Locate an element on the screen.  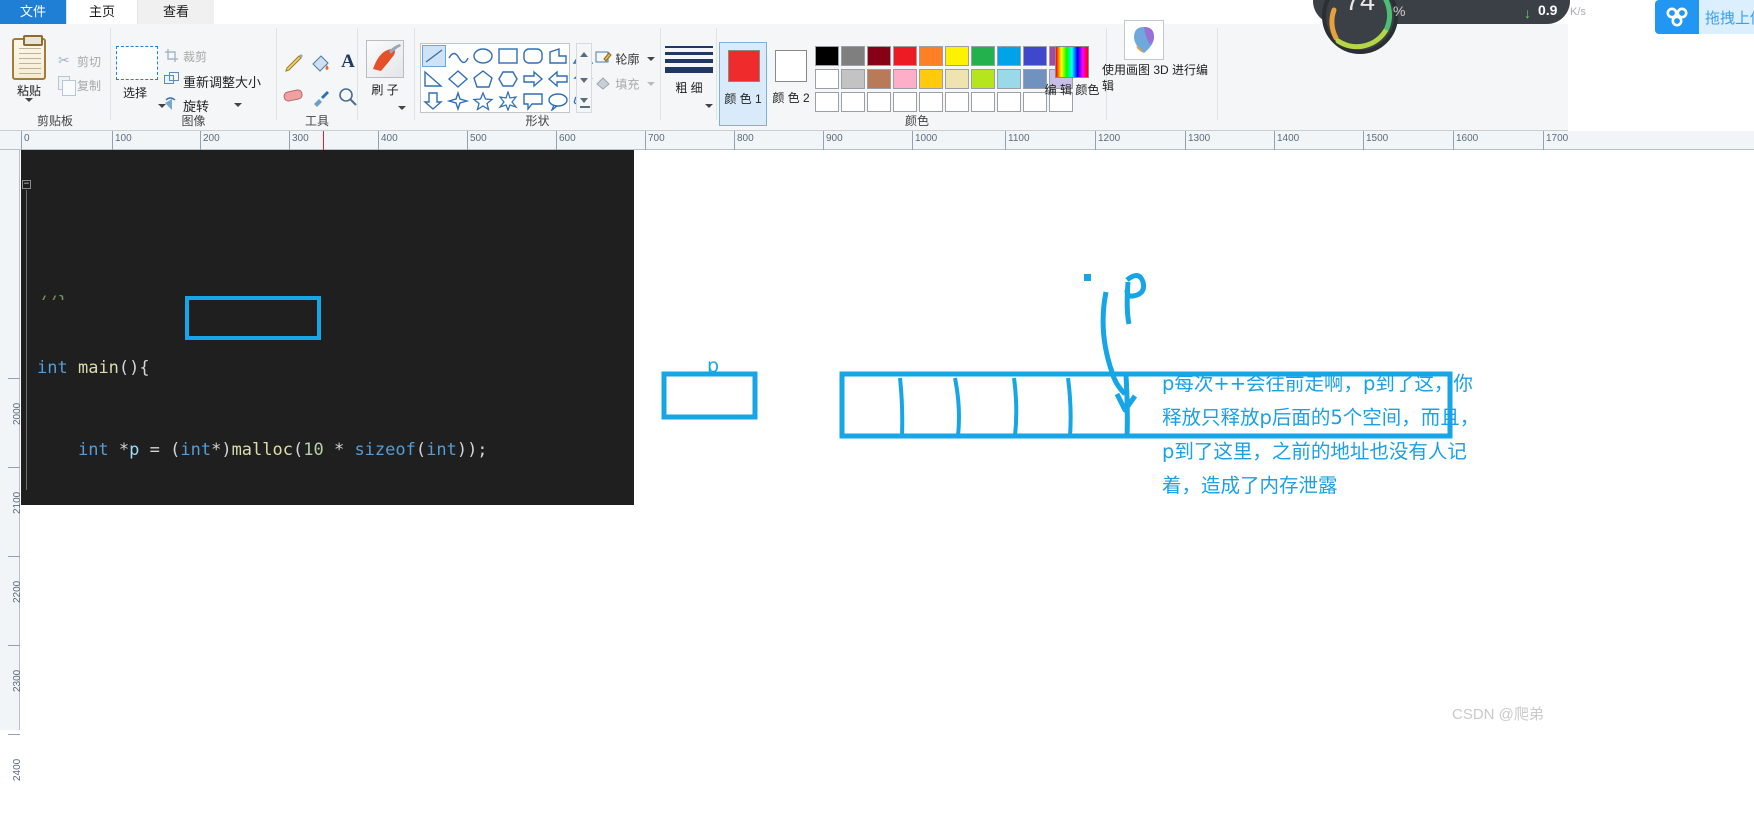
shape-arrow-down is located at coordinates (434, 102).